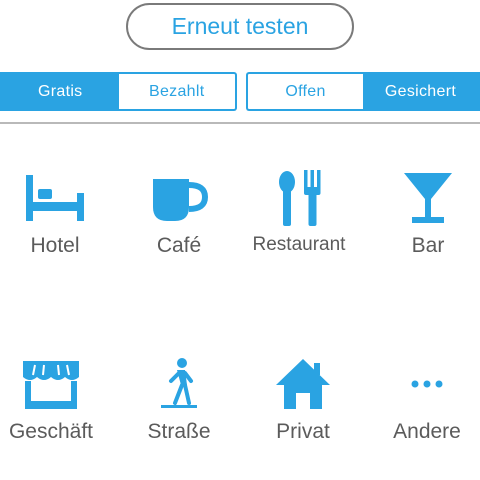 This screenshot has height=480, width=480. What do you see at coordinates (240, 123) in the screenshot?
I see `divider` at bounding box center [240, 123].